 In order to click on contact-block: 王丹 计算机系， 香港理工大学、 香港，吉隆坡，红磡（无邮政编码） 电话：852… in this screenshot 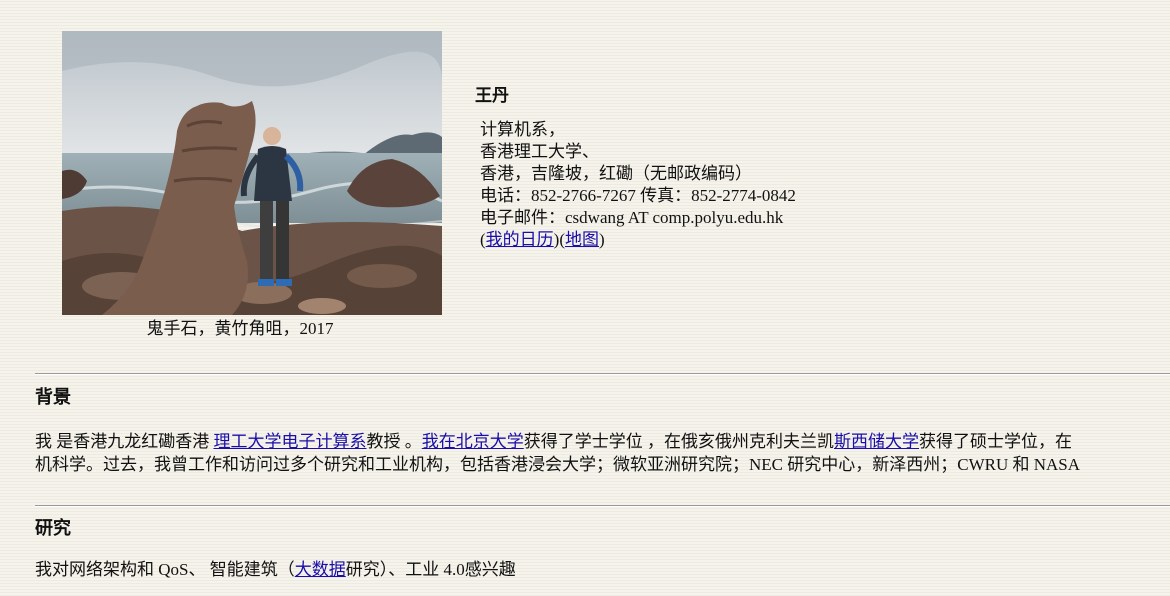, I will do `click(635, 168)`.